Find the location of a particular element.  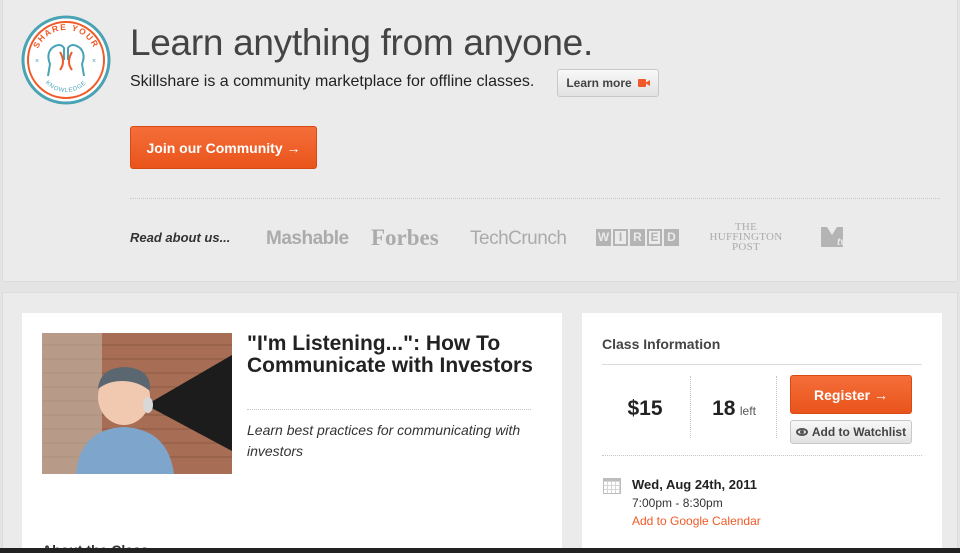

watchlist-label: Add to Watchlist is located at coordinates (859, 432).